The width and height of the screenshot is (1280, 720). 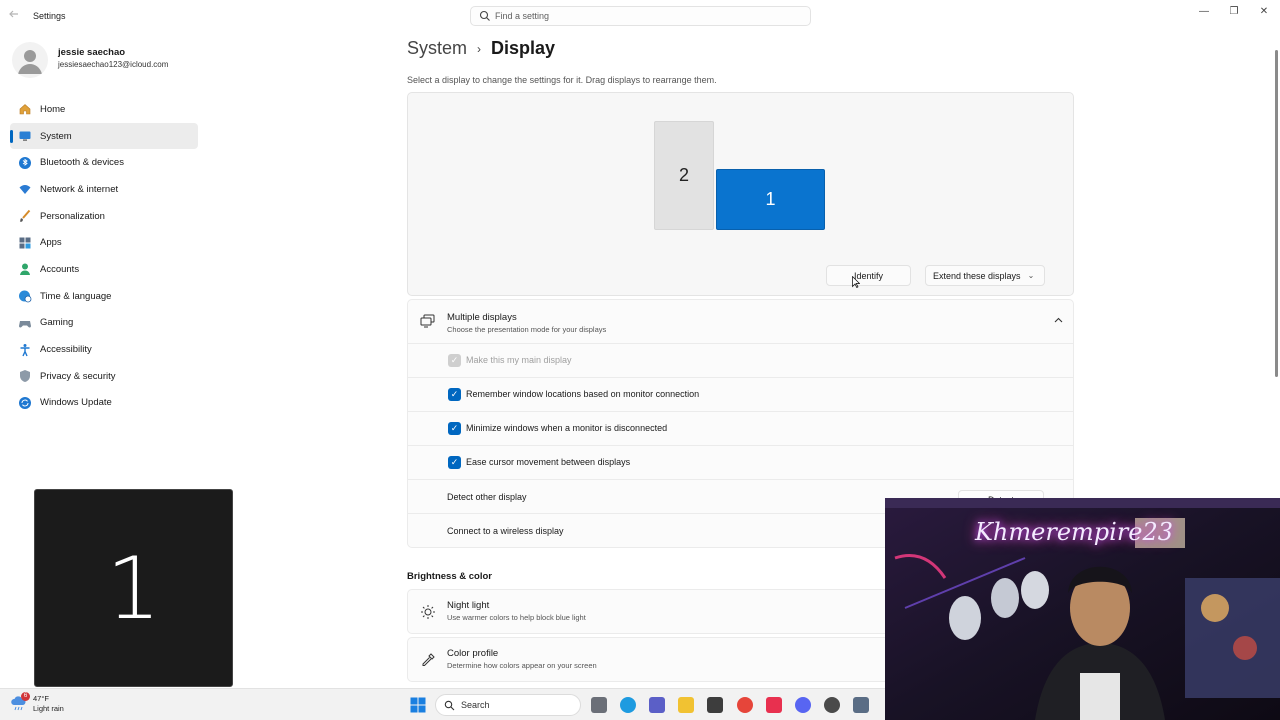 I want to click on identify-display-overlay: 1, so click(x=133, y=588).